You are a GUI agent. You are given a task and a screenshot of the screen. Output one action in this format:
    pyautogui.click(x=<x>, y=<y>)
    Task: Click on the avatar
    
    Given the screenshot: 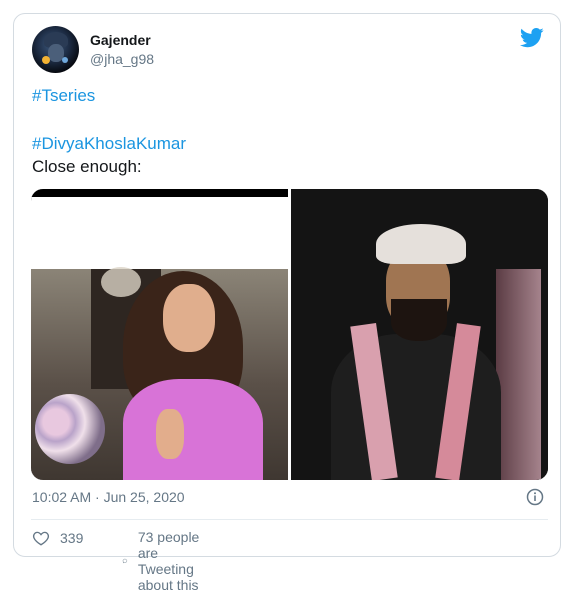 What is the action you would take?
    pyautogui.click(x=55, y=49)
    